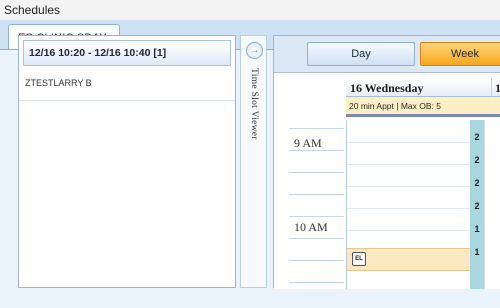  I want to click on time-column: 9 AM 10 AM, so click(310, 181).